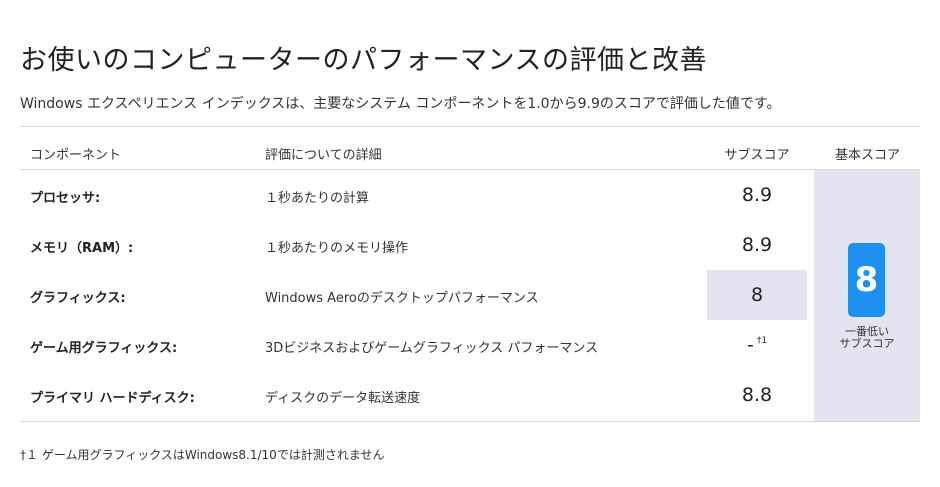 The image size is (940, 487). What do you see at coordinates (402, 298) in the screenshot?
I see `component-details: Windows Aeroのデスクトップパフォーマンス` at bounding box center [402, 298].